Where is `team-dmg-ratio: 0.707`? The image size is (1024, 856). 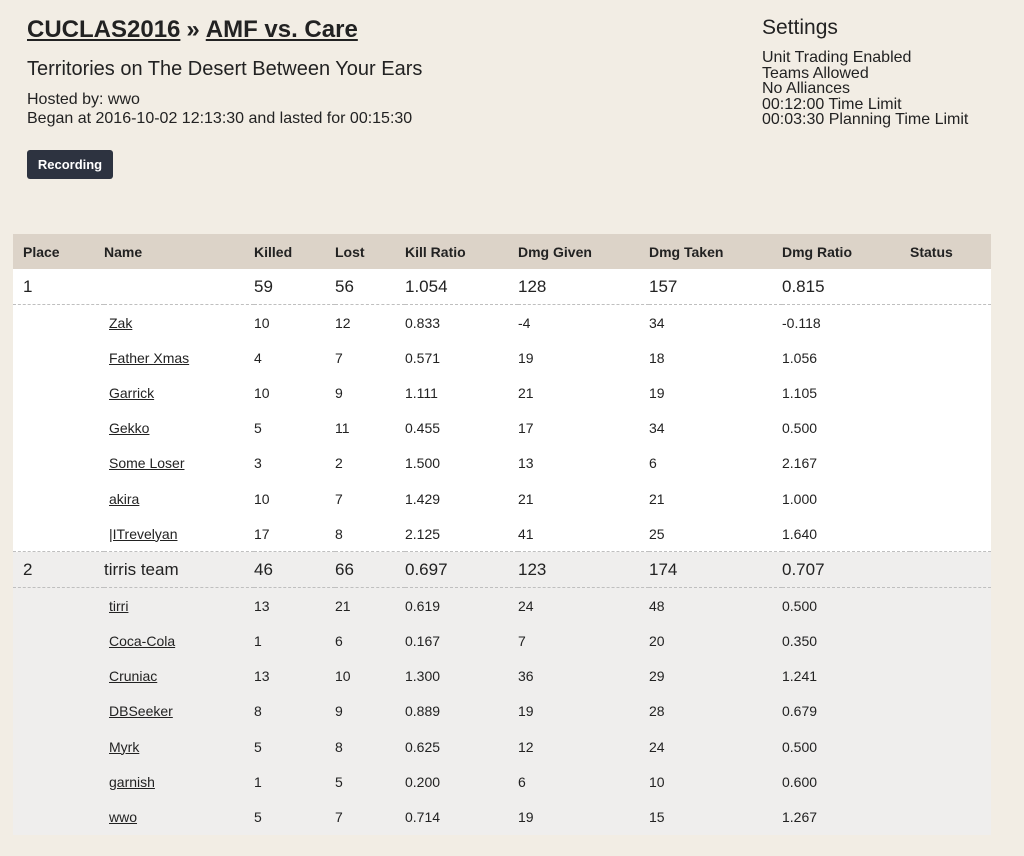
team-dmg-ratio: 0.707 is located at coordinates (803, 569).